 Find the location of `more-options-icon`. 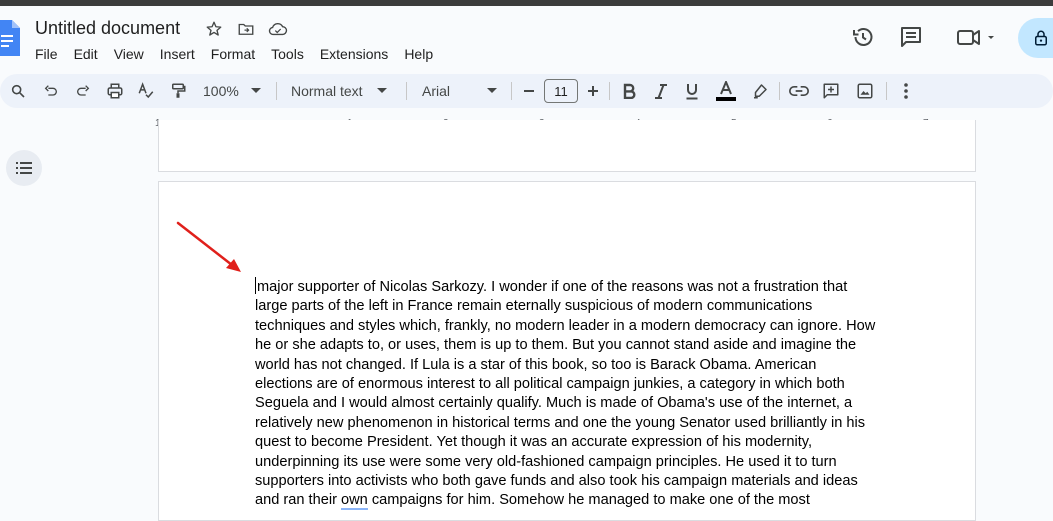

more-options-icon is located at coordinates (906, 91).